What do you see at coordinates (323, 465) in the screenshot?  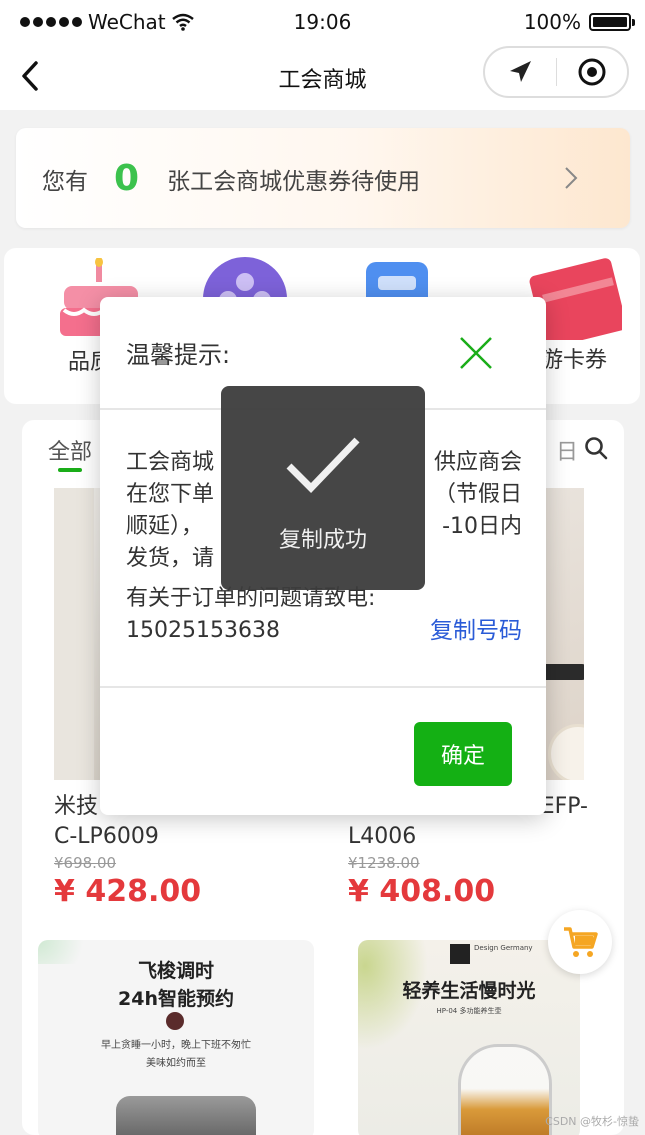 I see `checkmark-icon` at bounding box center [323, 465].